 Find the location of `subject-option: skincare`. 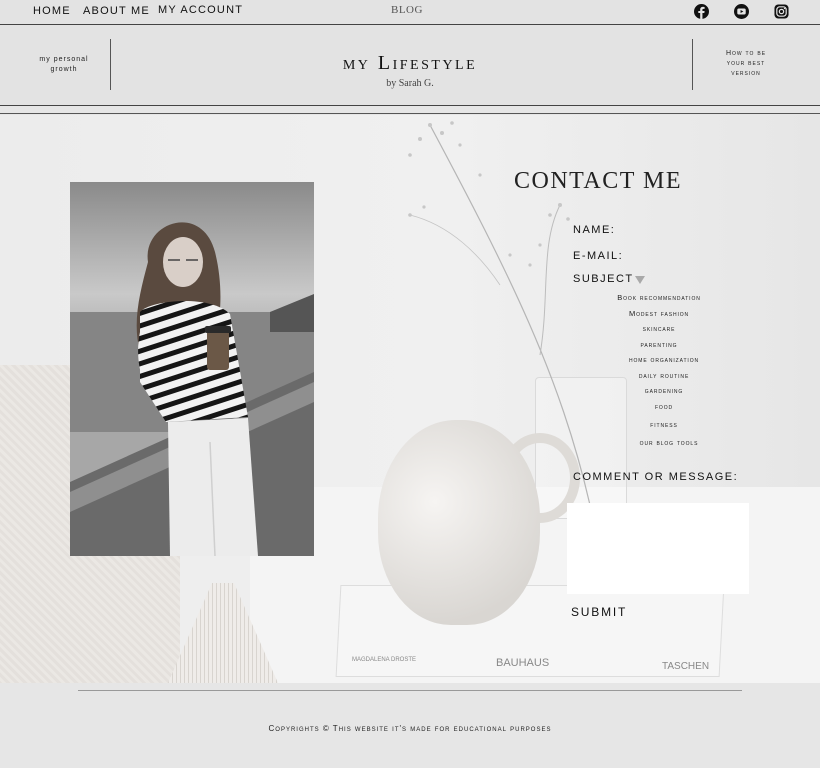

subject-option: skincare is located at coordinates (659, 328).